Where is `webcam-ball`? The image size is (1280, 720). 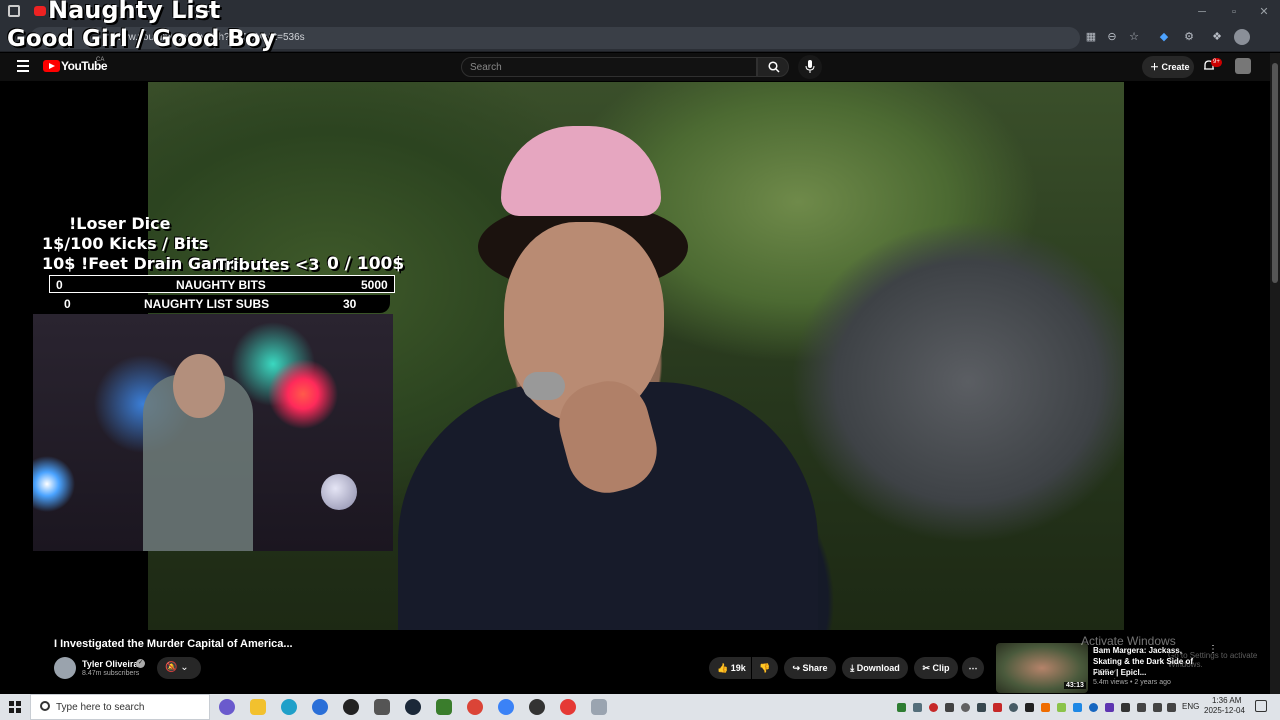 webcam-ball is located at coordinates (339, 492).